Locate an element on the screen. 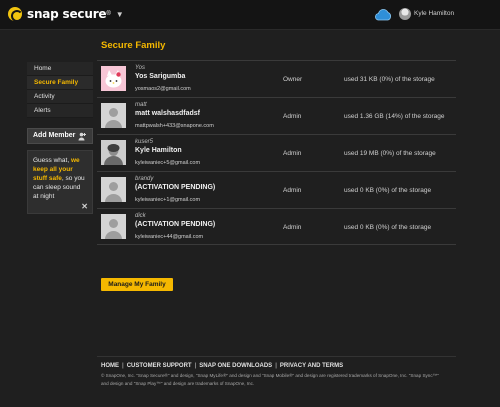 This screenshot has width=500, height=407. add-member-label: Add Member is located at coordinates (54, 135).